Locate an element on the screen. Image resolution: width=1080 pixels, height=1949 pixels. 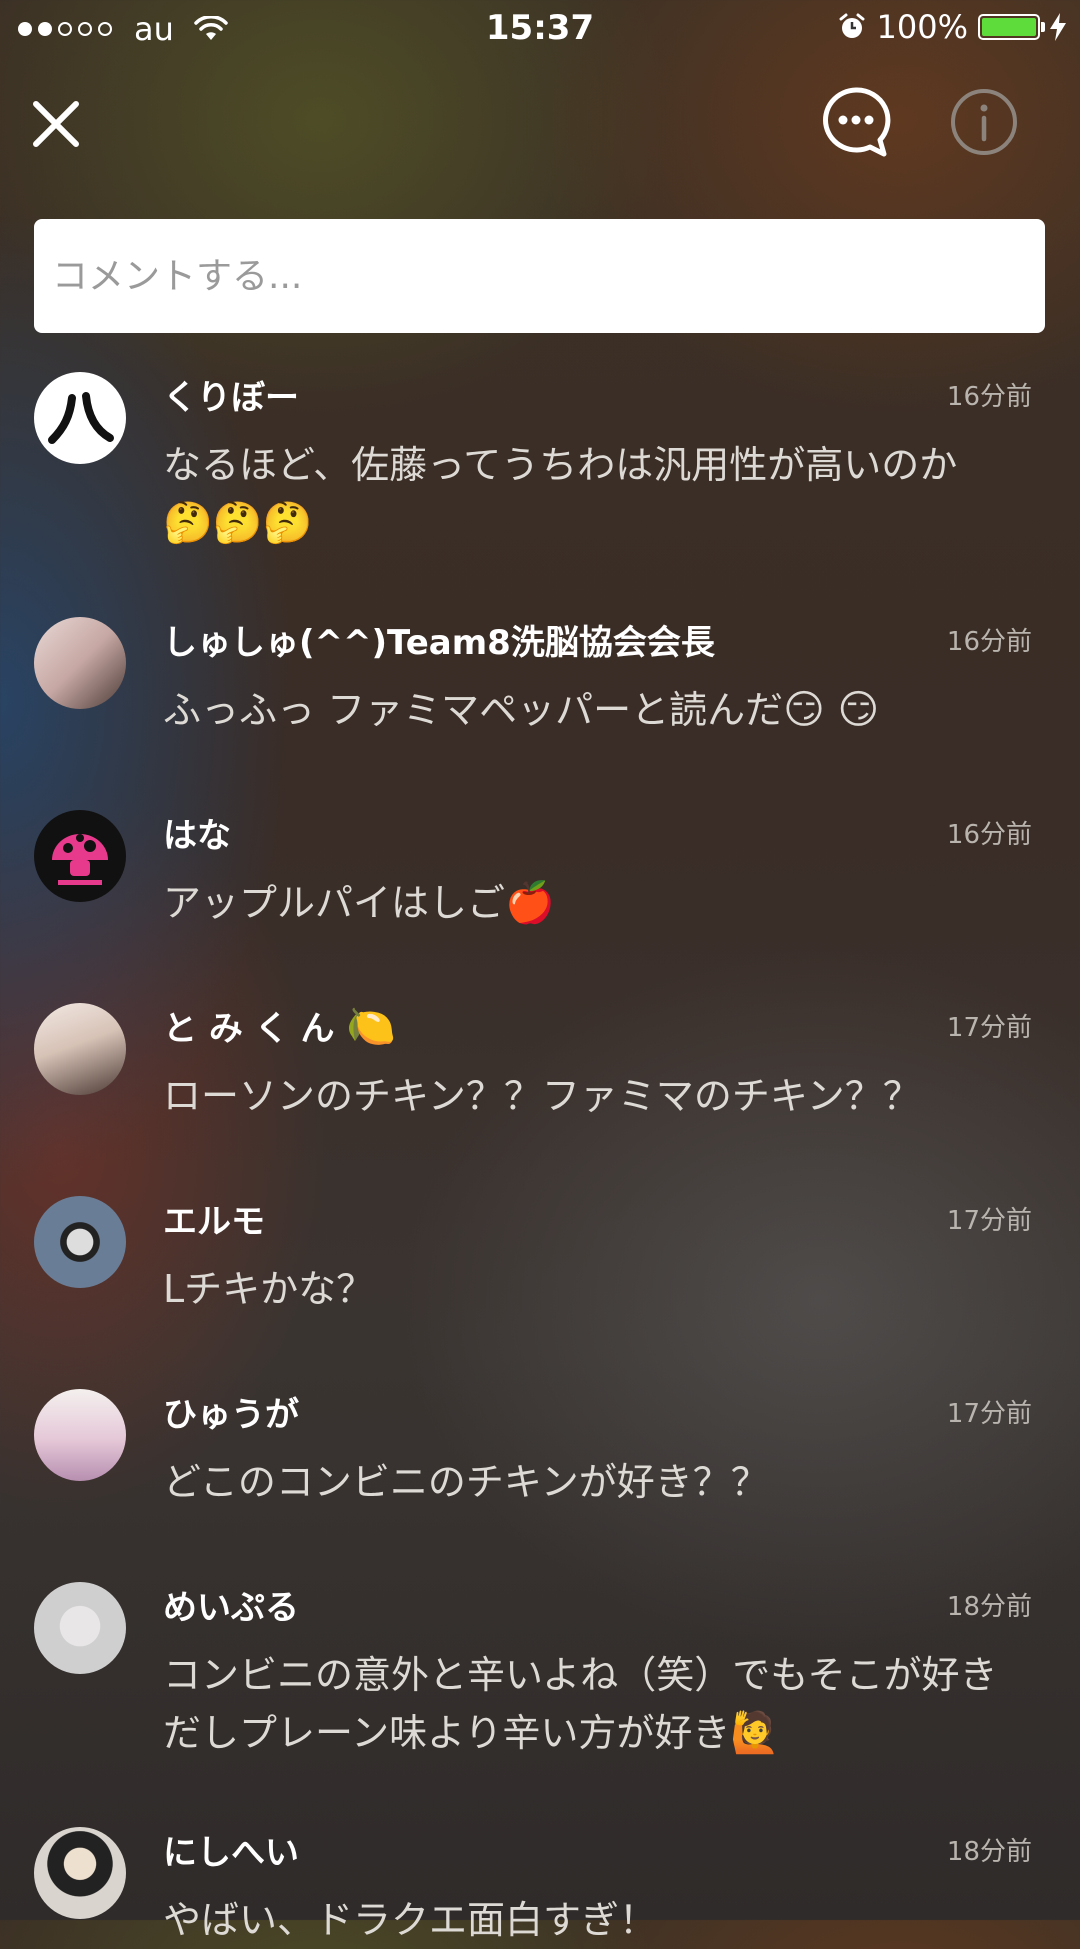
comment-text: やばい、ドラクエ面白すぎ！ is located at coordinates (593, 1920).